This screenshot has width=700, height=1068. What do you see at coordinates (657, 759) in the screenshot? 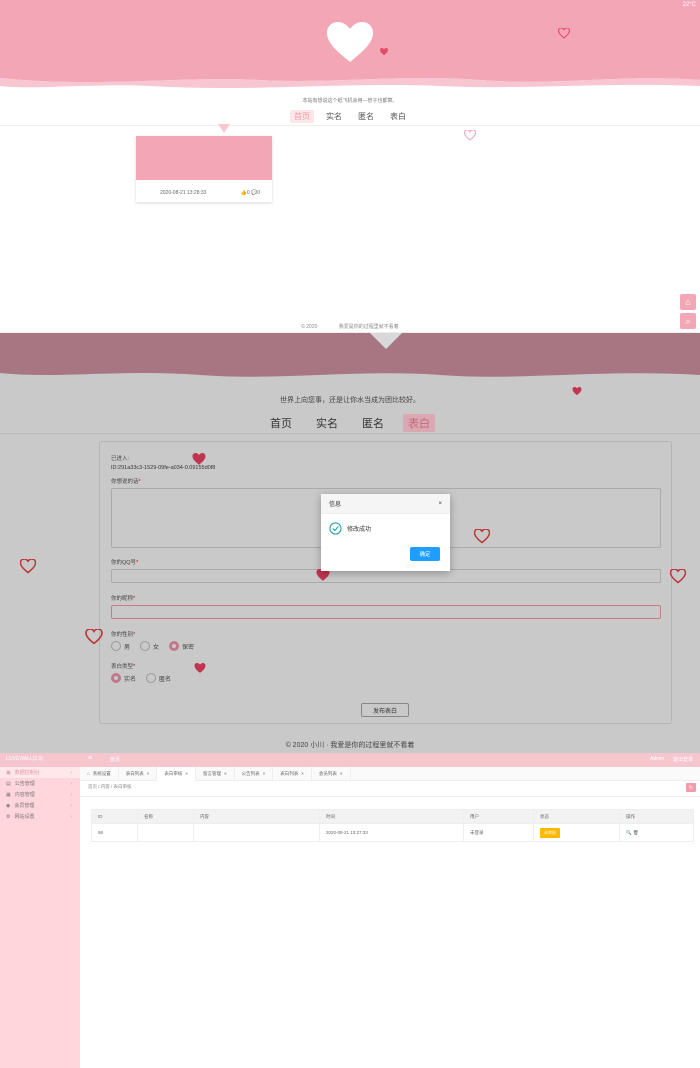
I see `admin-user: Admin` at bounding box center [657, 759].